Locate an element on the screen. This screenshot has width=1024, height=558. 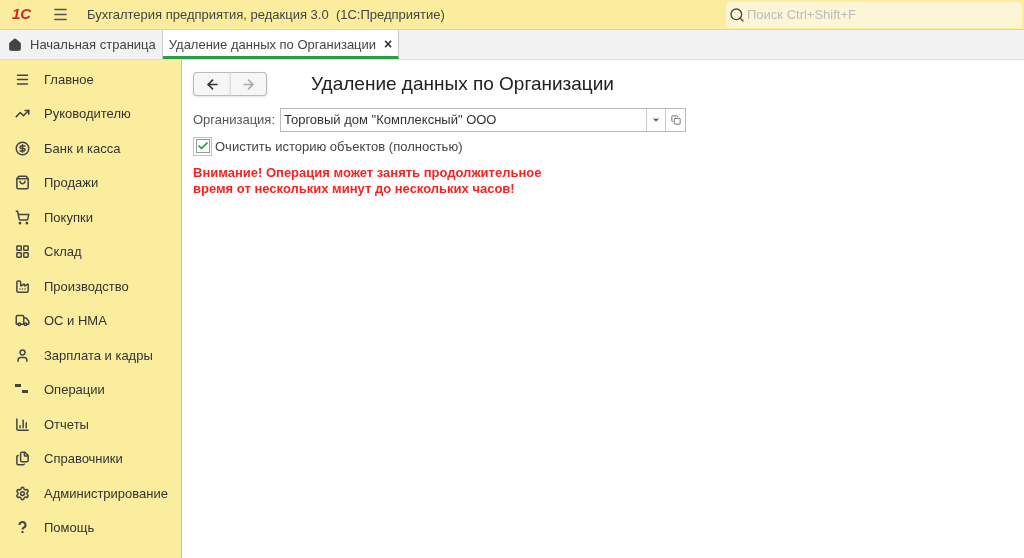
sidebar-item: Руководителю is located at coordinates (90, 113).